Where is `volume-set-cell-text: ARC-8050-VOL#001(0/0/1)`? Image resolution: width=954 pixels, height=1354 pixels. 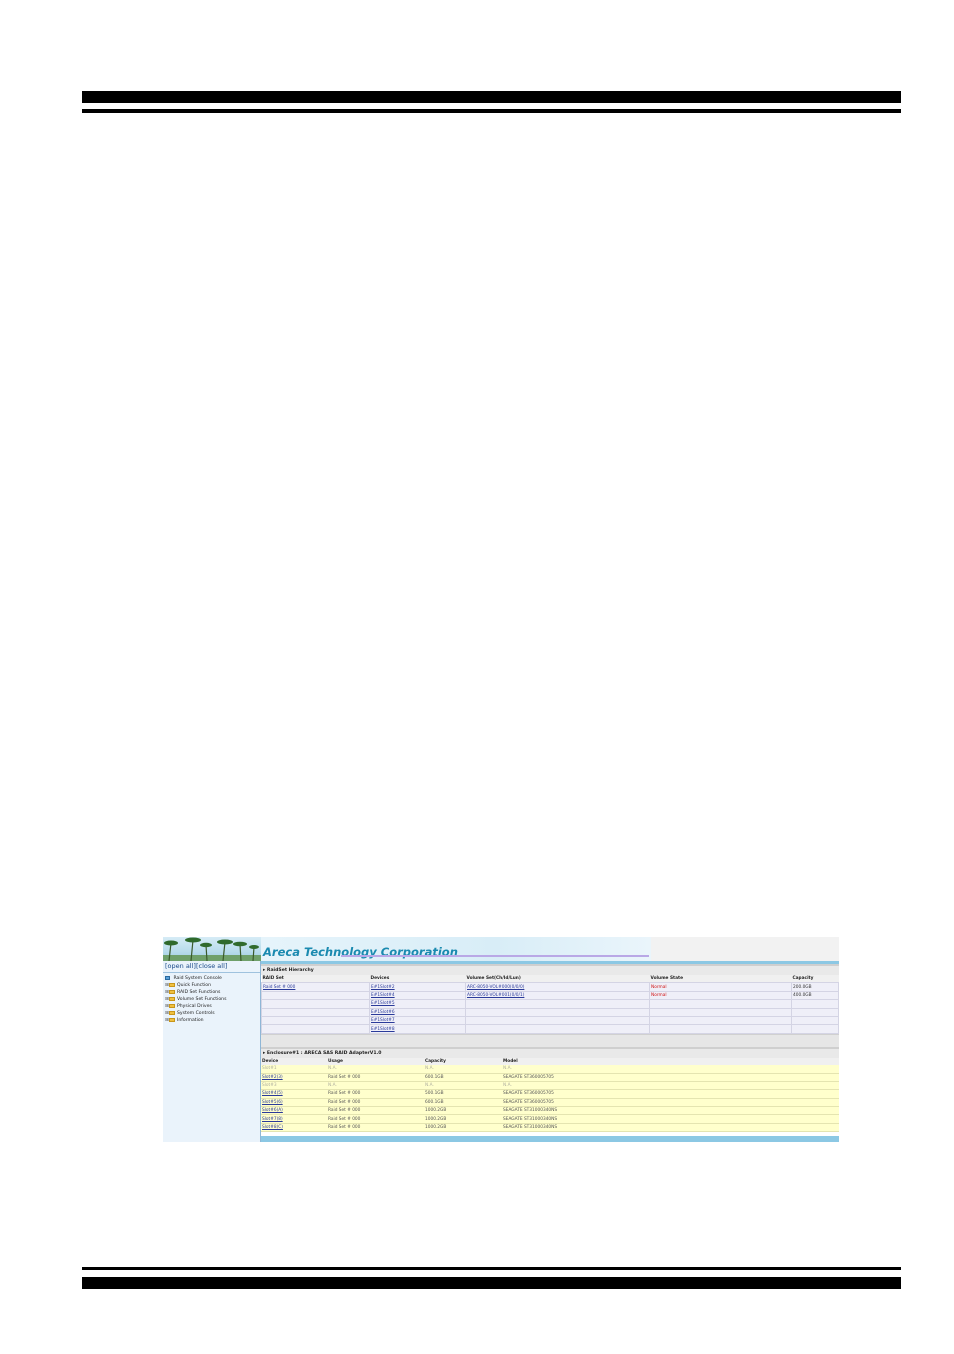
volume-set-cell-text: ARC-8050-VOL#001(0/0/1) is located at coordinates (495, 995).